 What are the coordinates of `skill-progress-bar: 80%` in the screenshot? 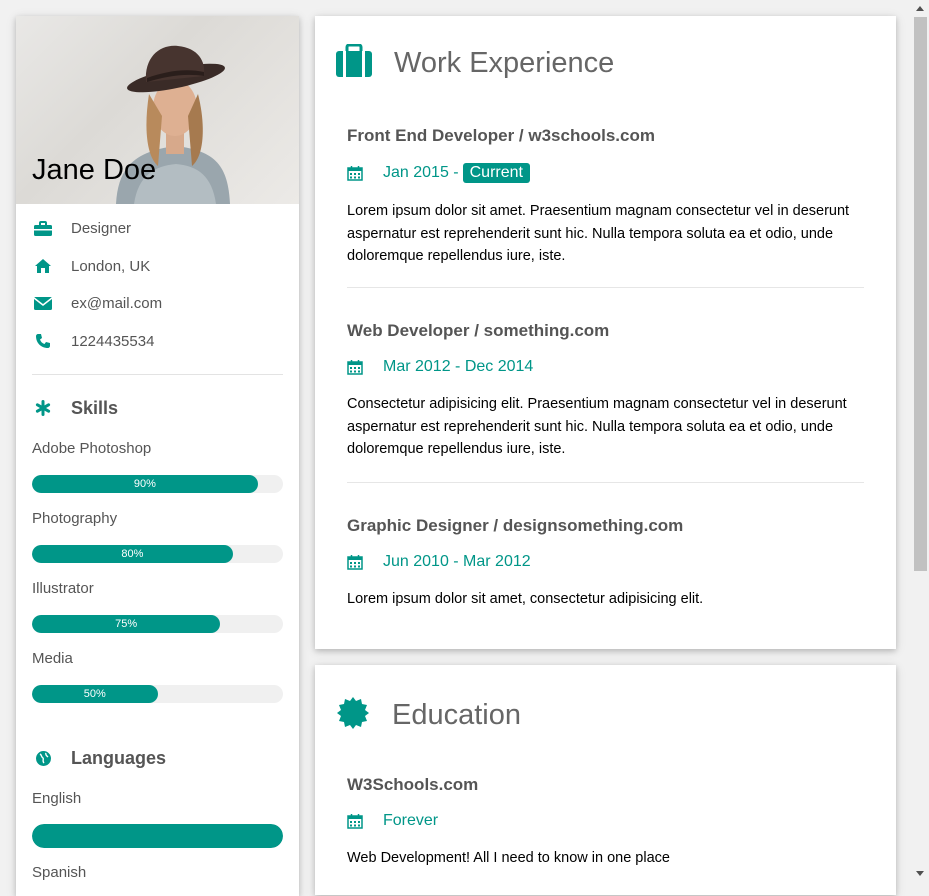 It's located at (157, 554).